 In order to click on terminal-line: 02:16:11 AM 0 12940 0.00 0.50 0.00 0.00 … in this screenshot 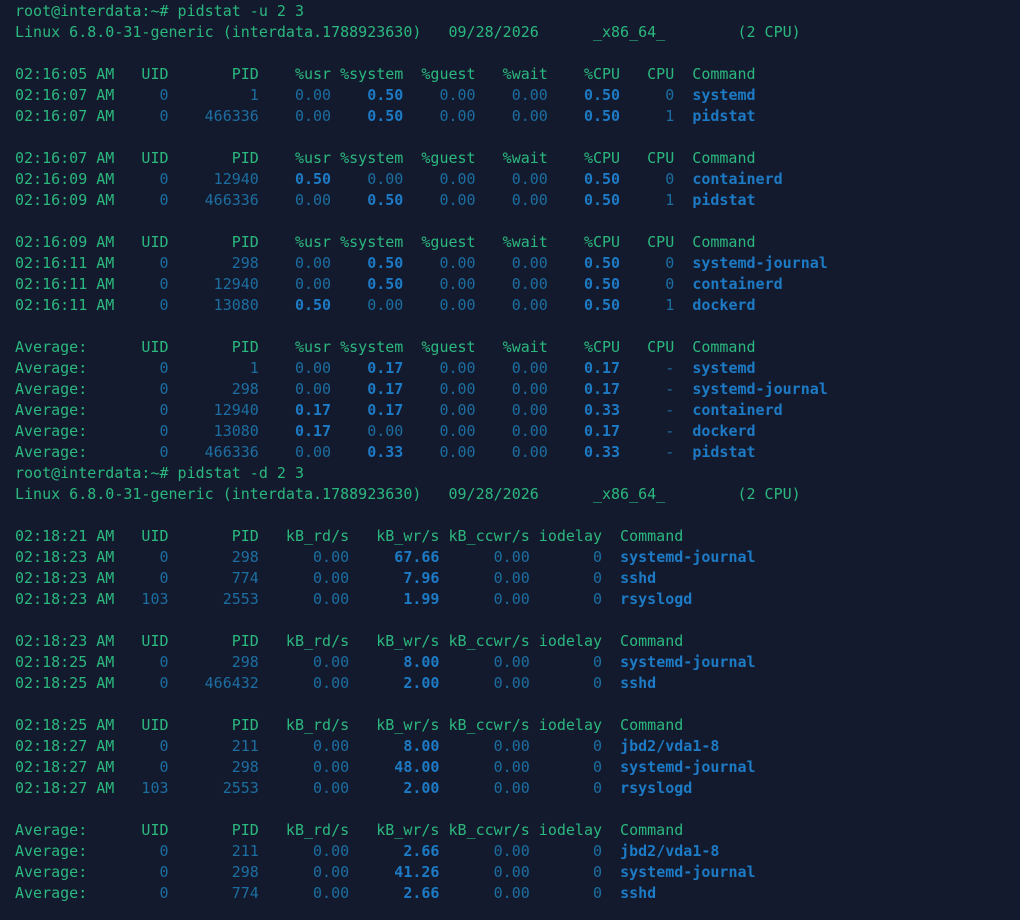, I will do `click(517, 284)`.